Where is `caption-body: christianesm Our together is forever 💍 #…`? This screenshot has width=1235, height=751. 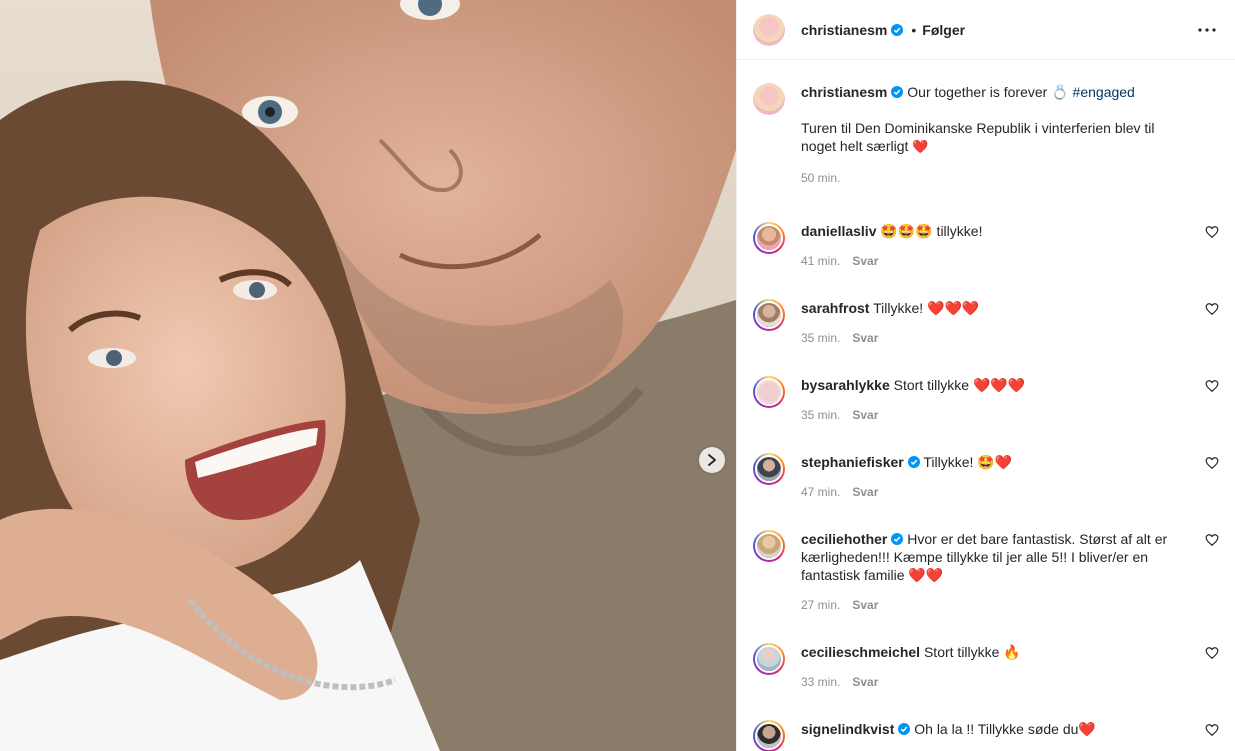 caption-body: christianesm Our together is forever 💍 #… is located at coordinates (1010, 135).